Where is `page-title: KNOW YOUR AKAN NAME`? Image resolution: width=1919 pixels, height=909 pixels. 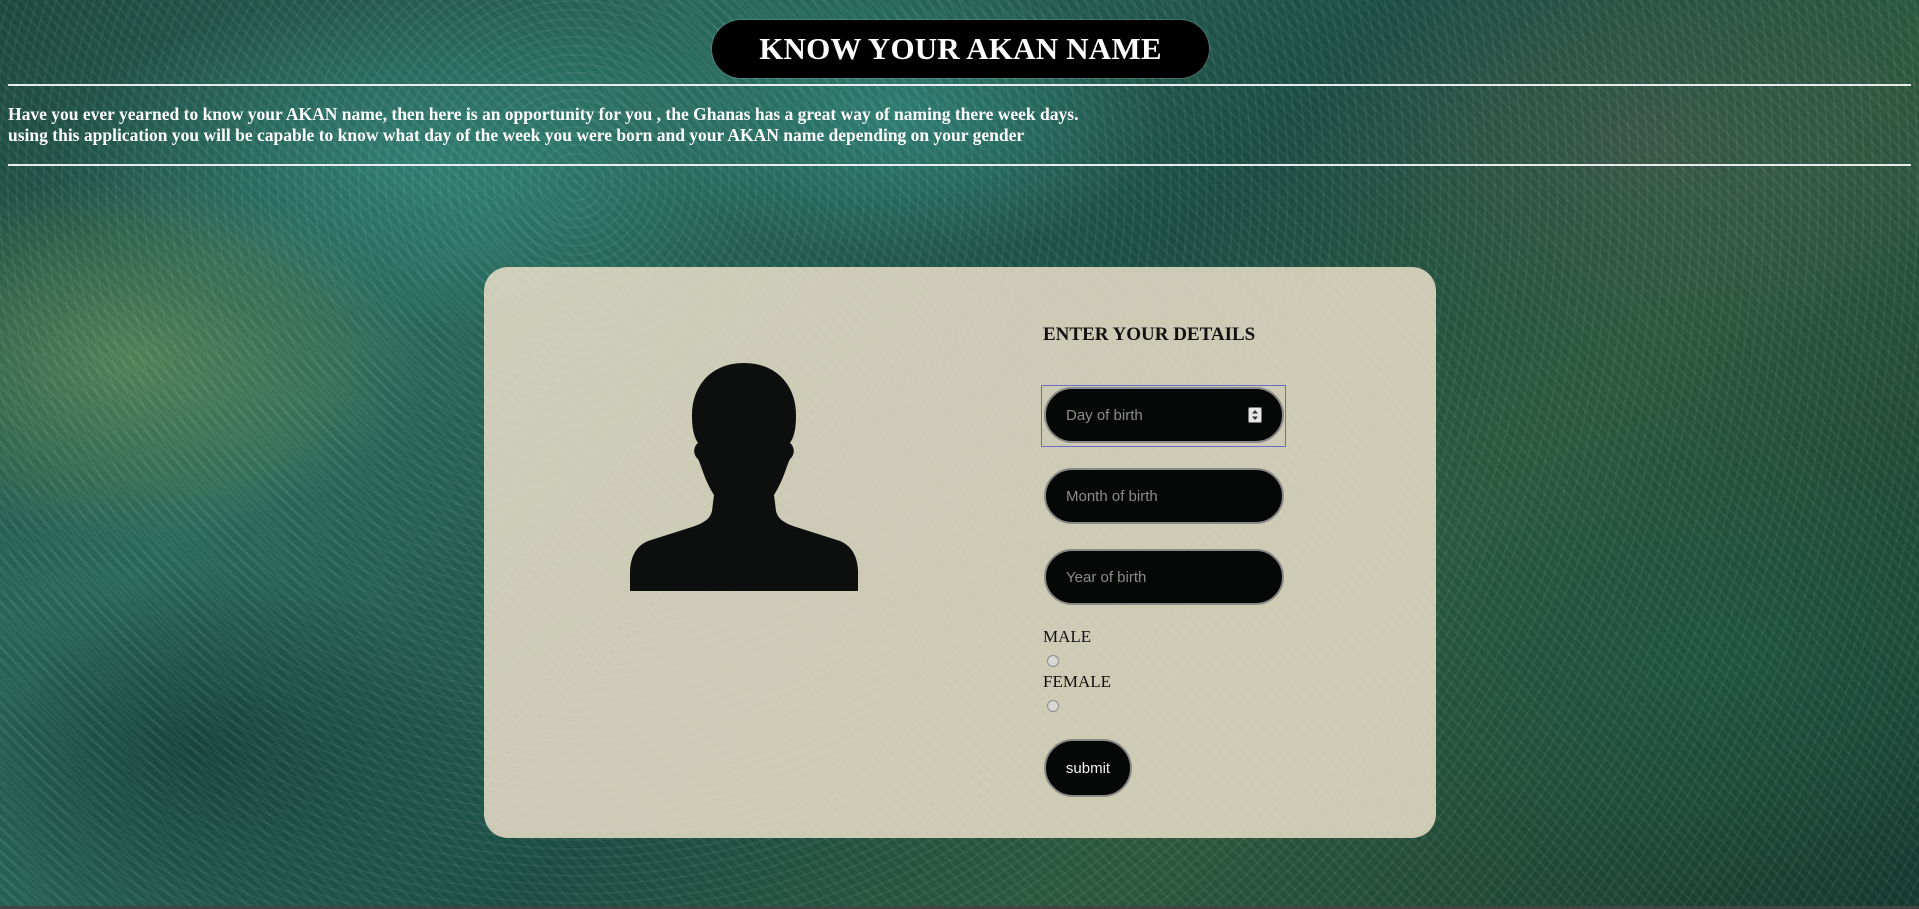 page-title: KNOW YOUR AKAN NAME is located at coordinates (960, 48).